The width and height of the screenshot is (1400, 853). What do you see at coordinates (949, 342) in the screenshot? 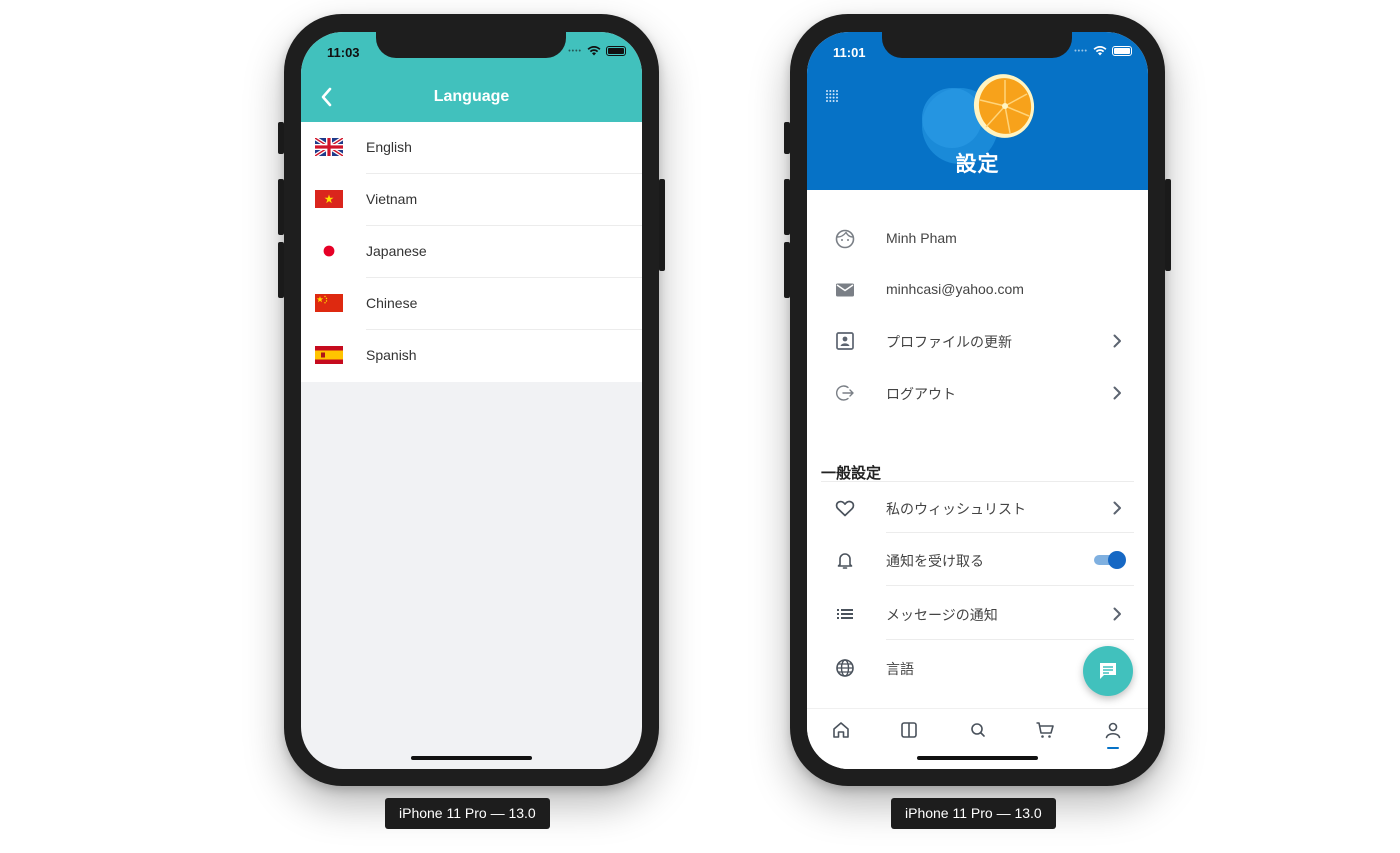
I see `update-profile-label: プロファイルの更新` at bounding box center [949, 342].